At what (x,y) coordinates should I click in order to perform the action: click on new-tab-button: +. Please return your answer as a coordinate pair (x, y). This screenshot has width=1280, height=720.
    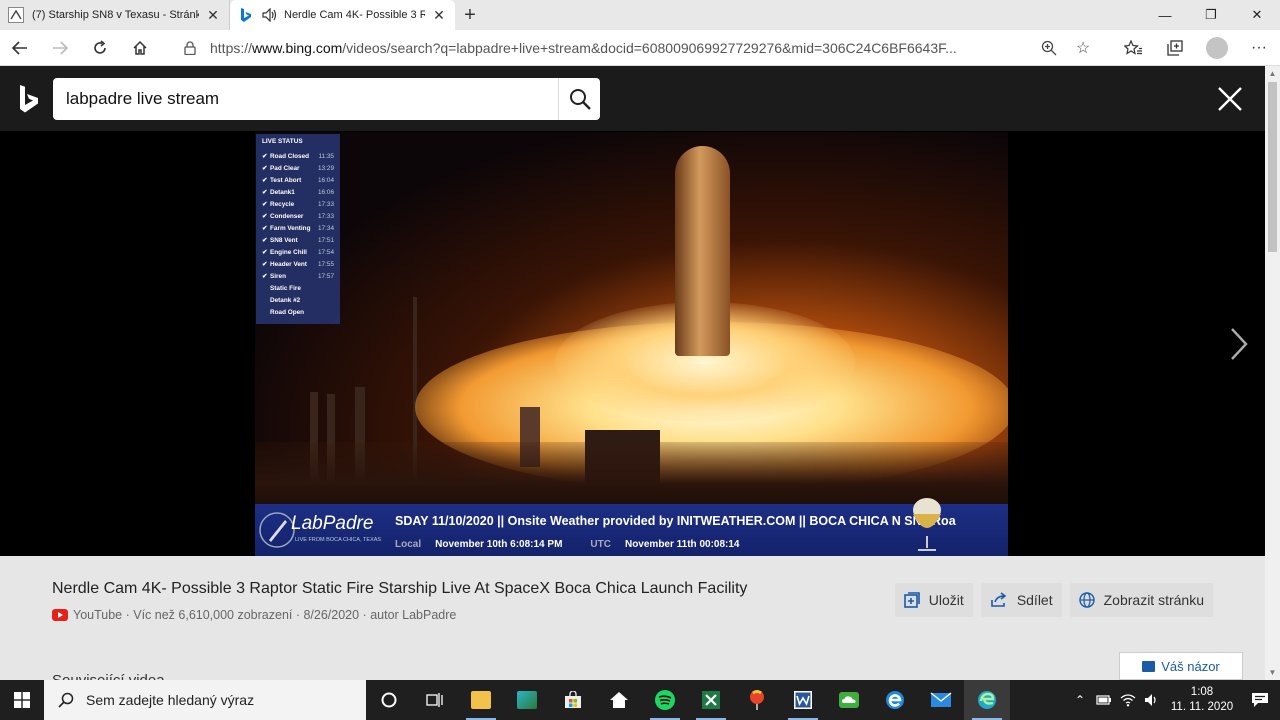
    Looking at the image, I should click on (470, 15).